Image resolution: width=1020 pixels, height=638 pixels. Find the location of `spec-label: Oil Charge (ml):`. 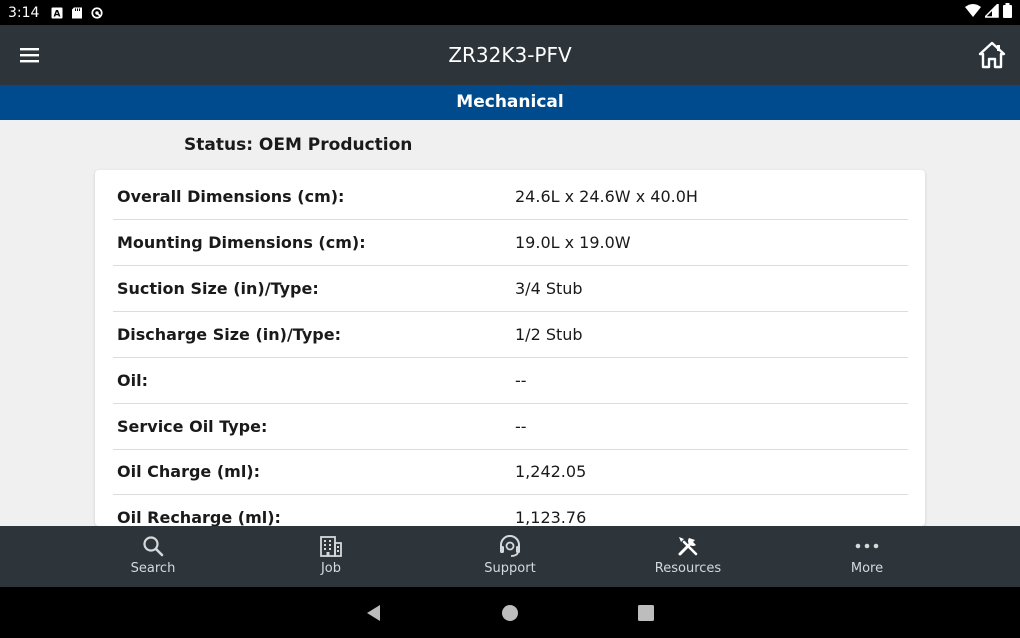

spec-label: Oil Charge (ml): is located at coordinates (189, 471).